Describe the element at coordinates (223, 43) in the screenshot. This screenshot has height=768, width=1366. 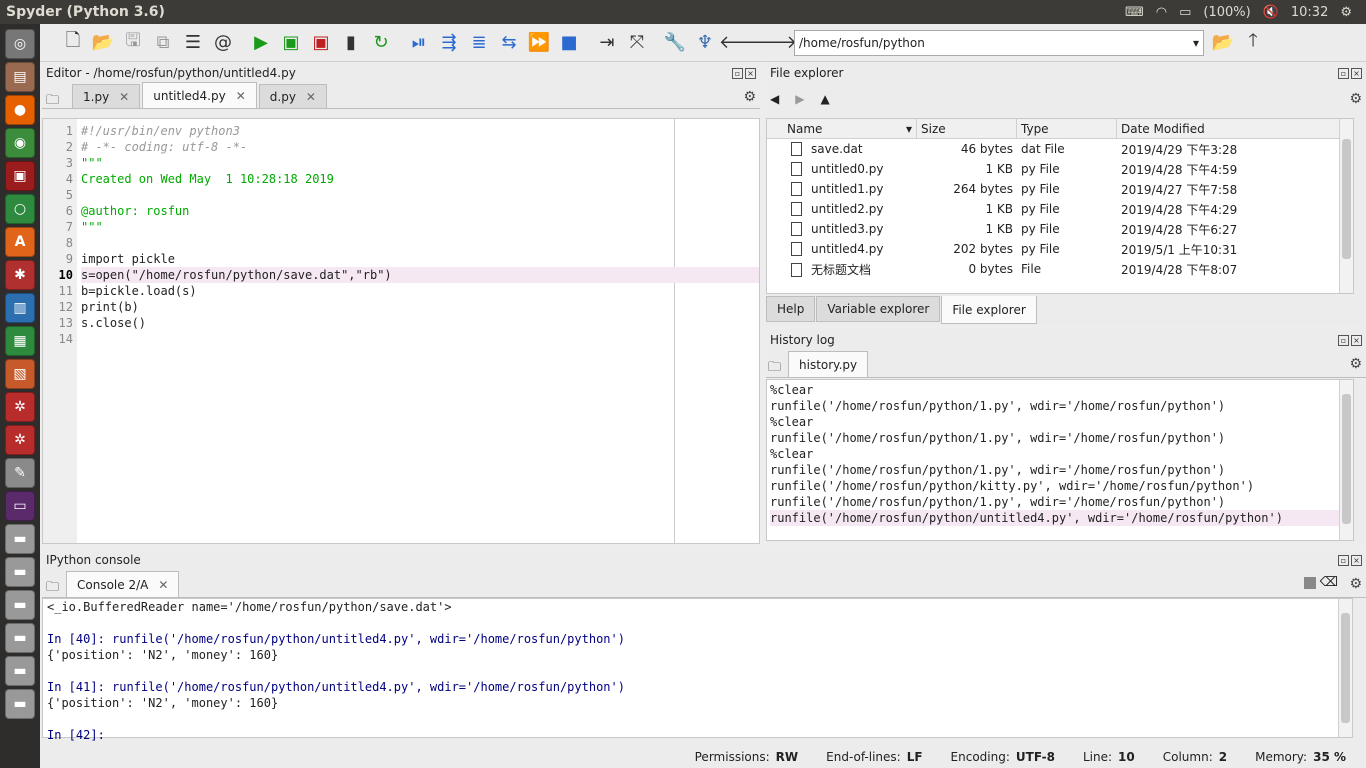
I see `at-icon: @` at that location.